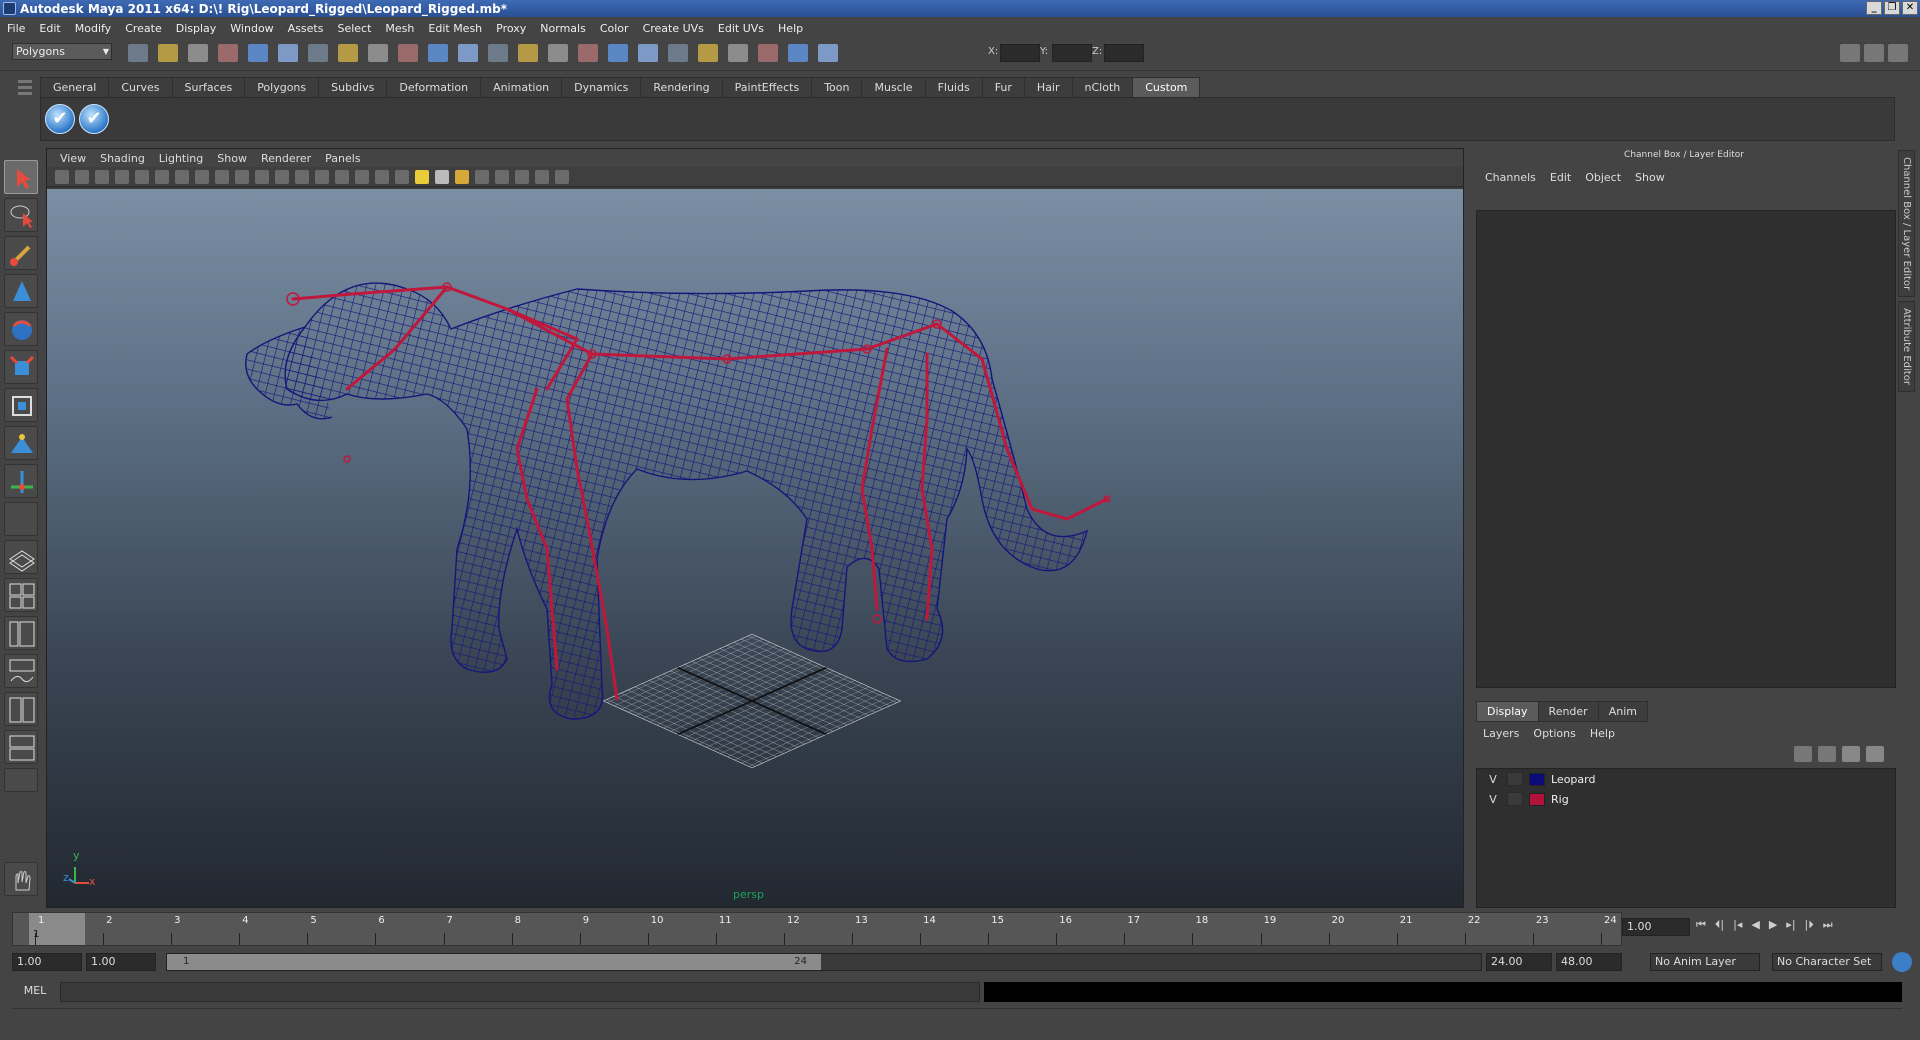 This screenshot has width=1920, height=1040. What do you see at coordinates (93, 28) in the screenshot?
I see `menu-modify: Modify` at bounding box center [93, 28].